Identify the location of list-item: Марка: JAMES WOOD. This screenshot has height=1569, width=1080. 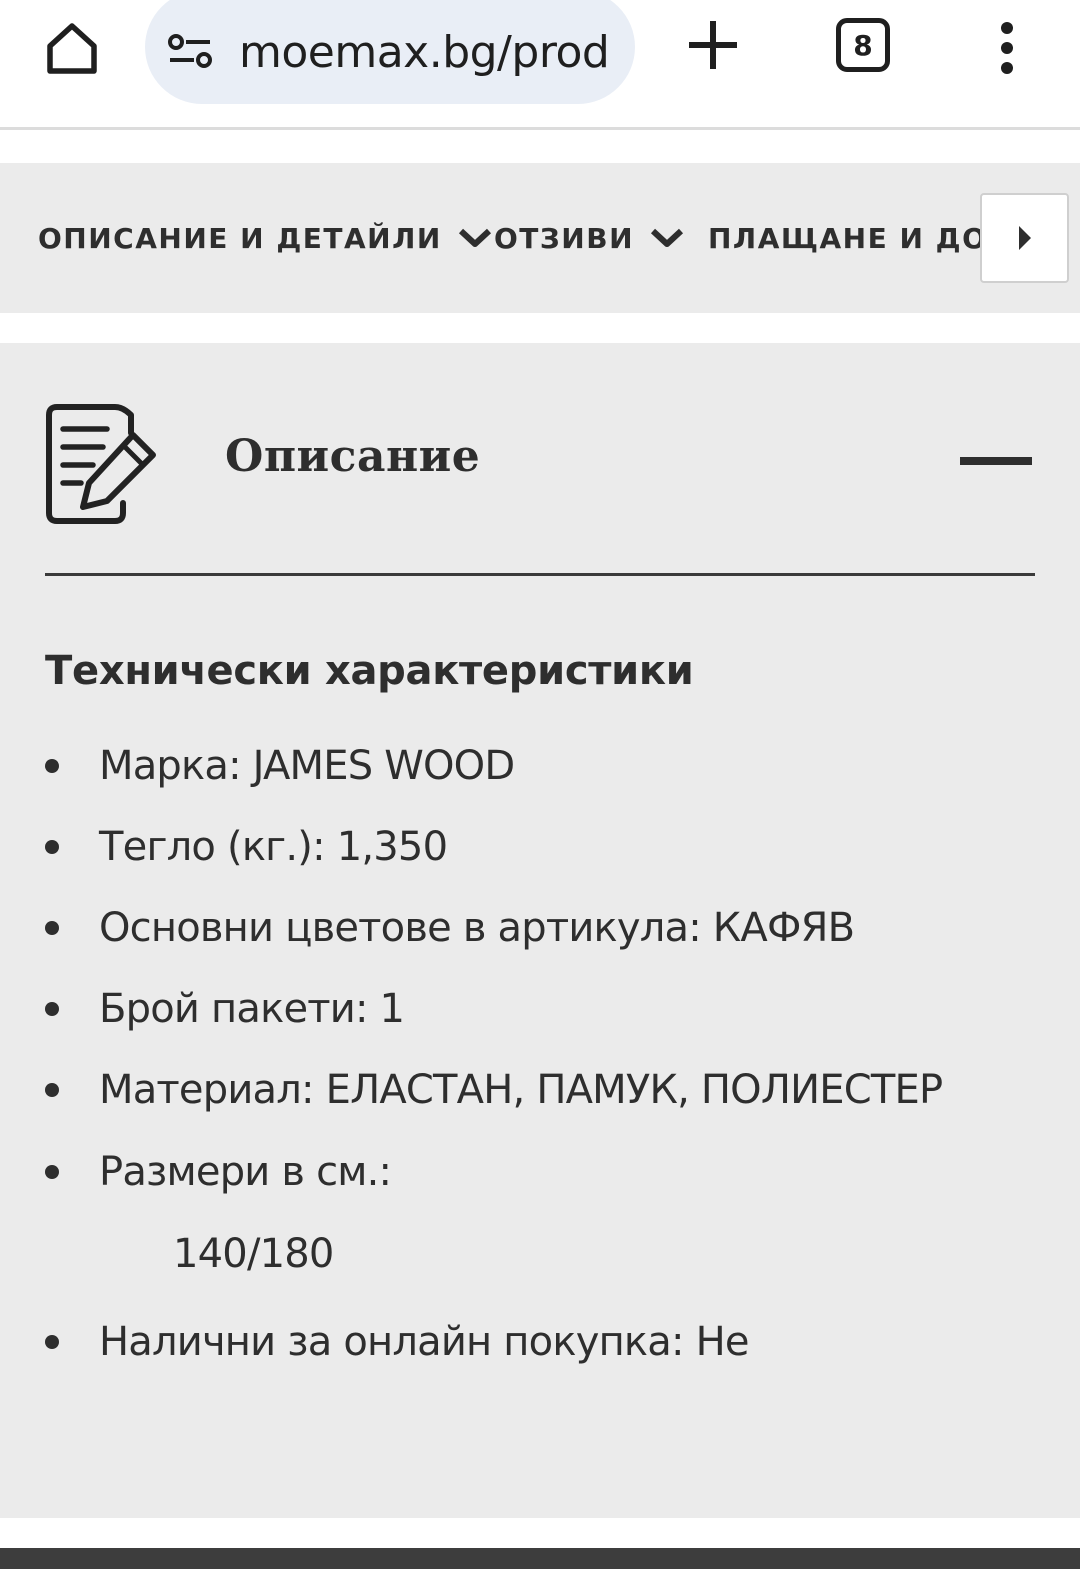
(540, 766).